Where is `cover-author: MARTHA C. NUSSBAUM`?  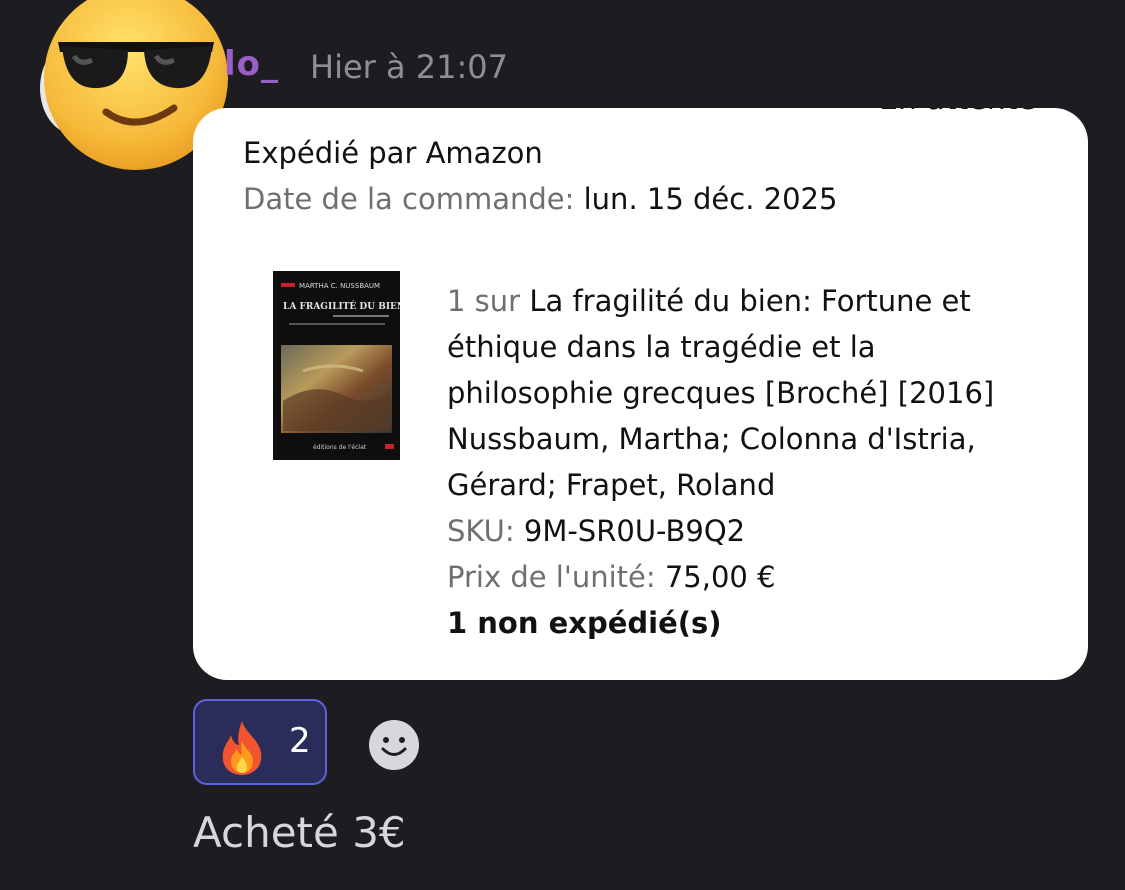 cover-author: MARTHA C. NUSSBAUM is located at coordinates (339, 286).